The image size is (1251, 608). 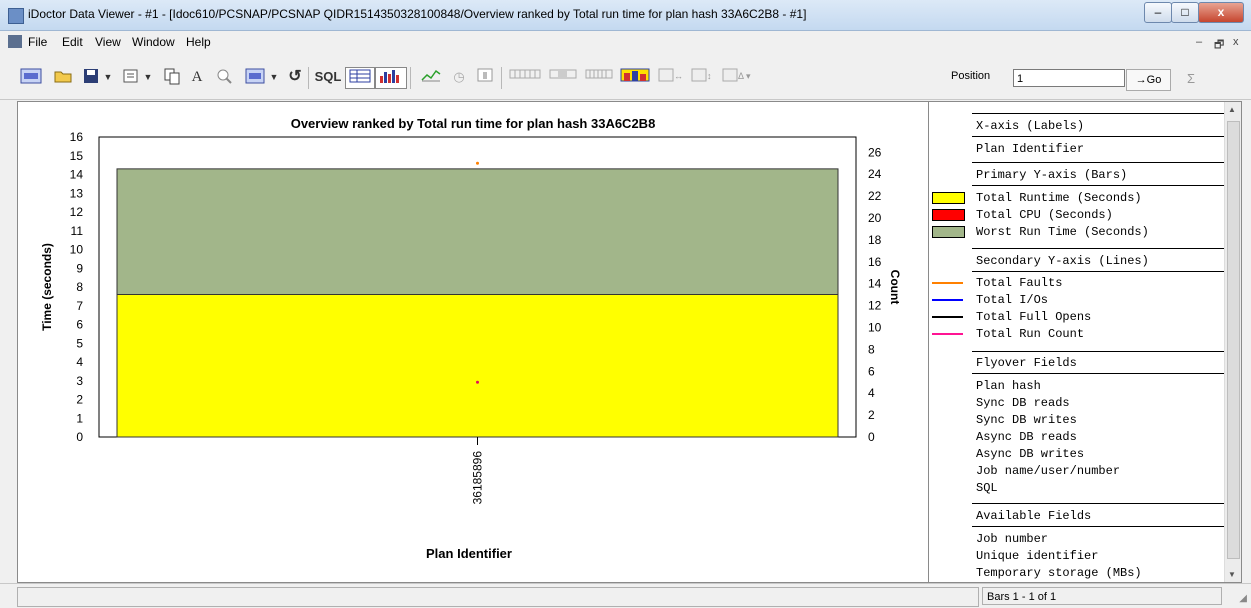 I want to click on legend-line-total-faults, so click(x=947, y=283).